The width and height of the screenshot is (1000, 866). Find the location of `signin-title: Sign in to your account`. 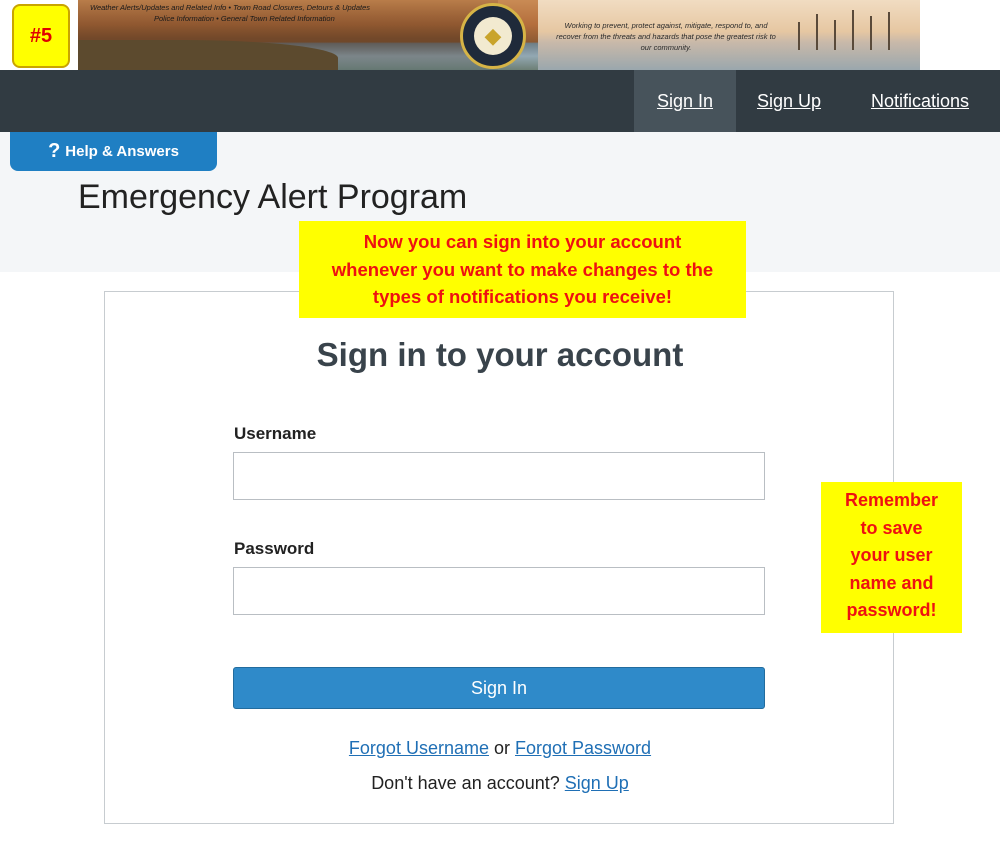

signin-title: Sign in to your account is located at coordinates (500, 354).